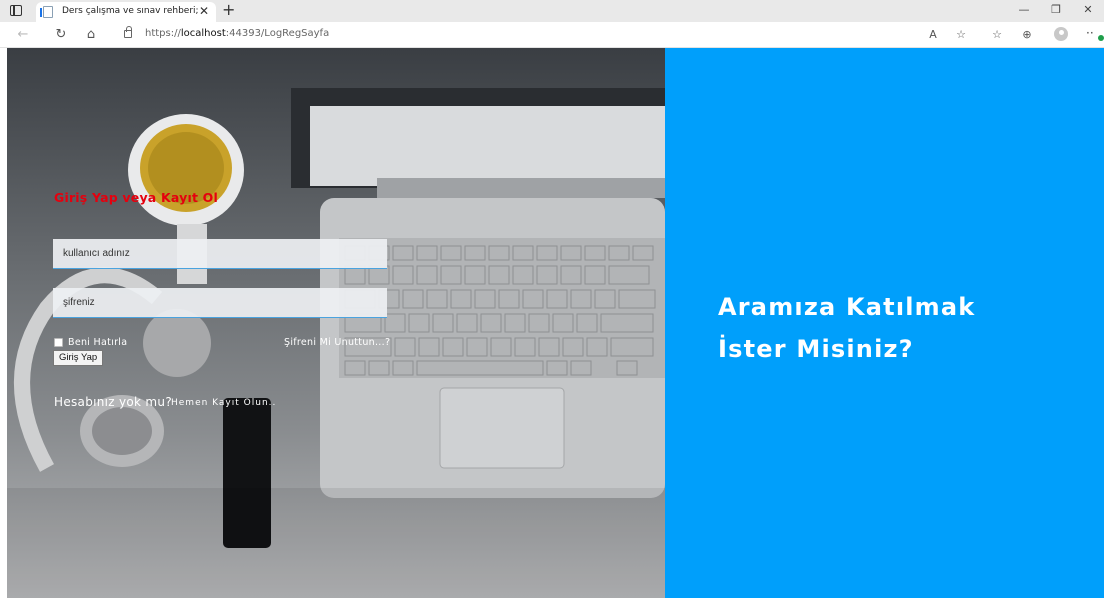 This screenshot has height=598, width=1104. I want to click on home-icon: ⌂, so click(91, 35).